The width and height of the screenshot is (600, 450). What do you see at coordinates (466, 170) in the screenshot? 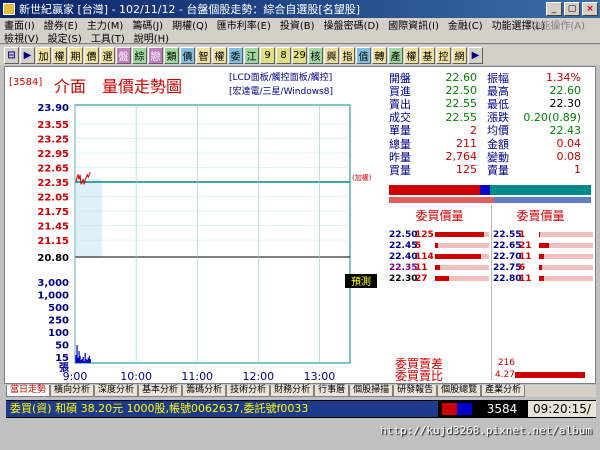
I see `quote-value: 125` at bounding box center [466, 170].